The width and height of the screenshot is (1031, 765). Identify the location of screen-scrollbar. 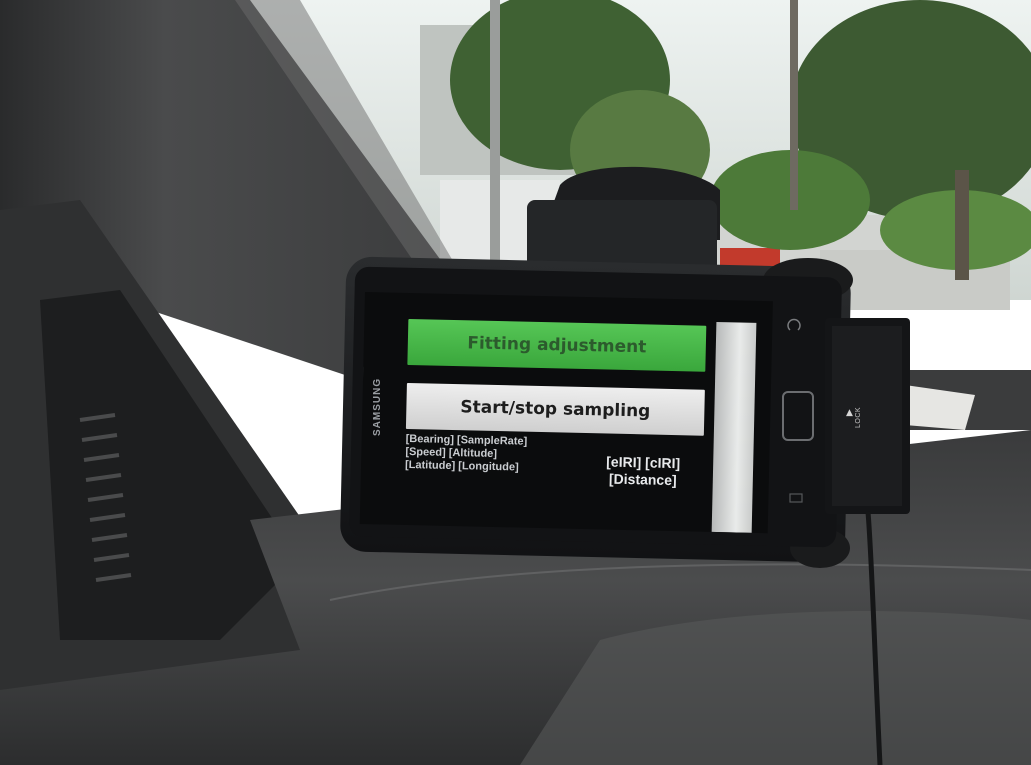
(734, 427).